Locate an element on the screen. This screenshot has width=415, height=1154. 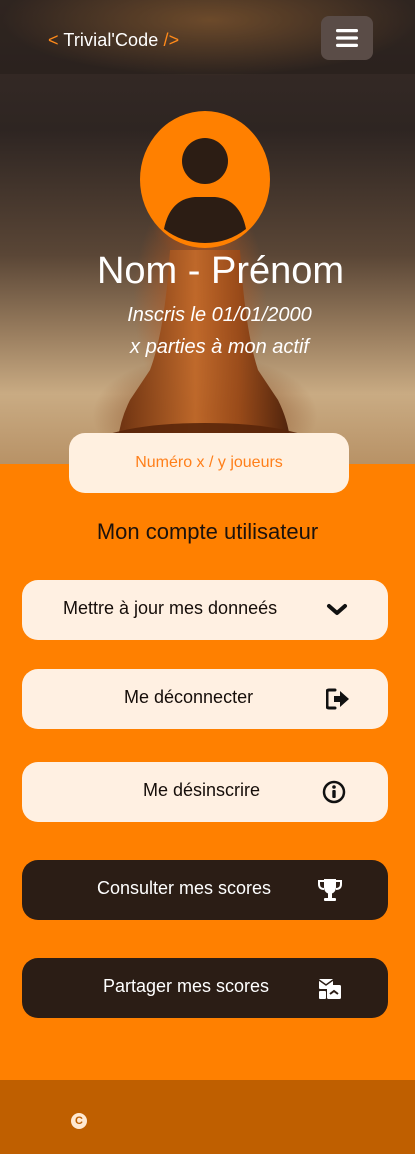
profile-name: Nom - Prénom is located at coordinates (220, 271).